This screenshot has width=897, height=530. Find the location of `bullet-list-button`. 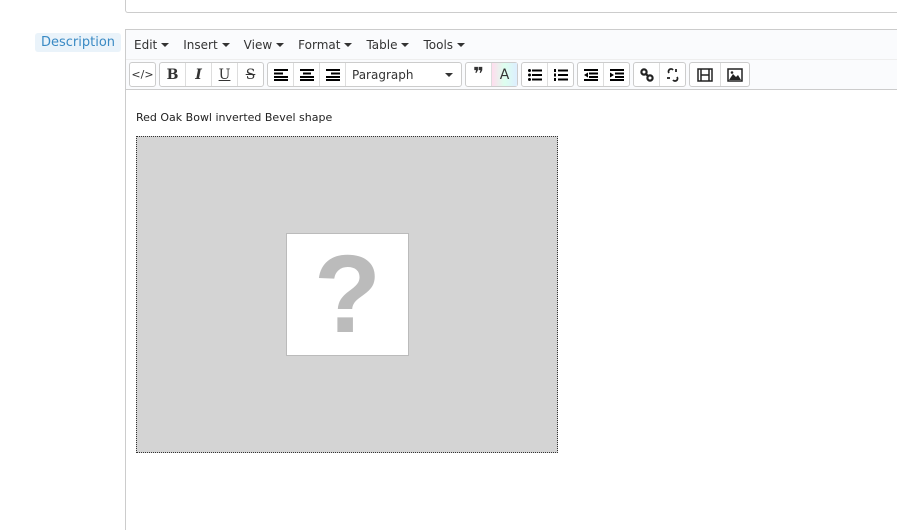

bullet-list-button is located at coordinates (535, 74).